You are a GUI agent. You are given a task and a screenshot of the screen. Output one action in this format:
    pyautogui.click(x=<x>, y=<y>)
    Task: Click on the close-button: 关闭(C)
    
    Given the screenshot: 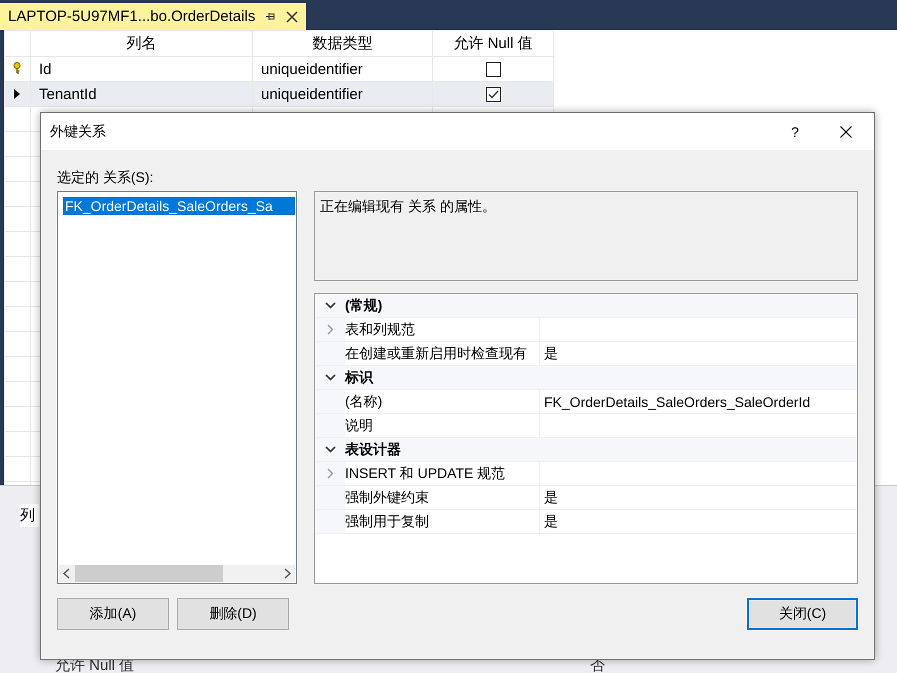 What is the action you would take?
    pyautogui.click(x=802, y=614)
    